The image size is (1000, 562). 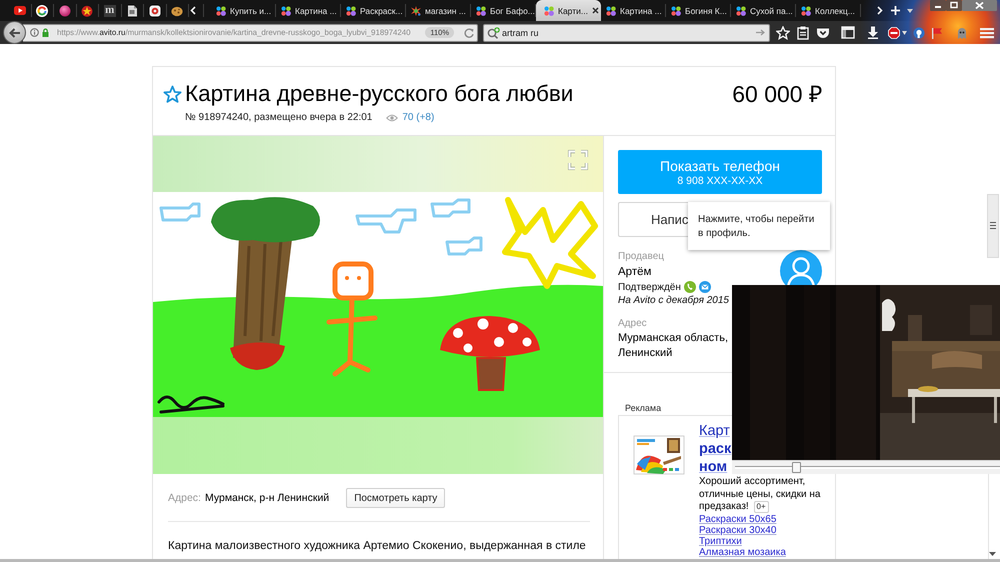 I want to click on info-icon, so click(x=34, y=32).